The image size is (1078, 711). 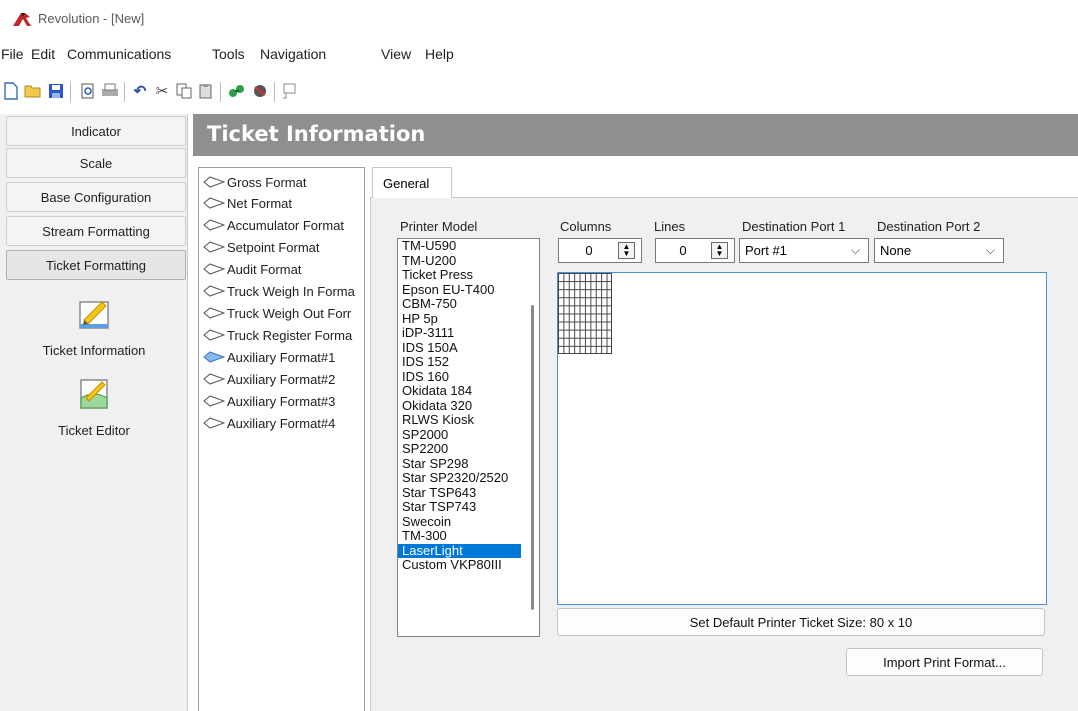 I want to click on lines-value: 0, so click(x=683, y=250).